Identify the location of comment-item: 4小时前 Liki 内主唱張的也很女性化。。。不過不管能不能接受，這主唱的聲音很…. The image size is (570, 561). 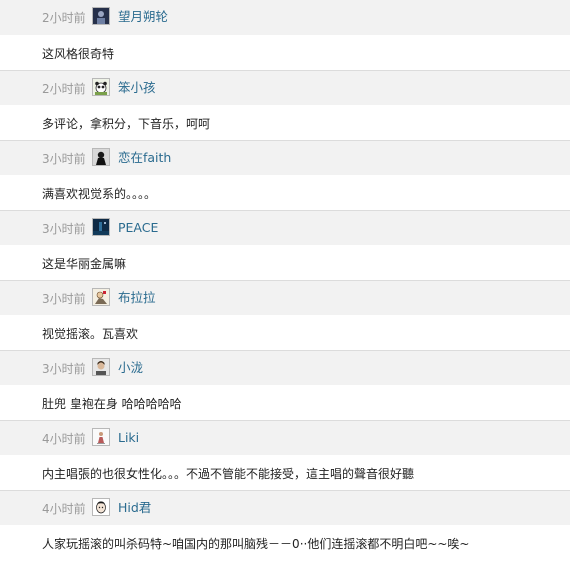
(285, 455).